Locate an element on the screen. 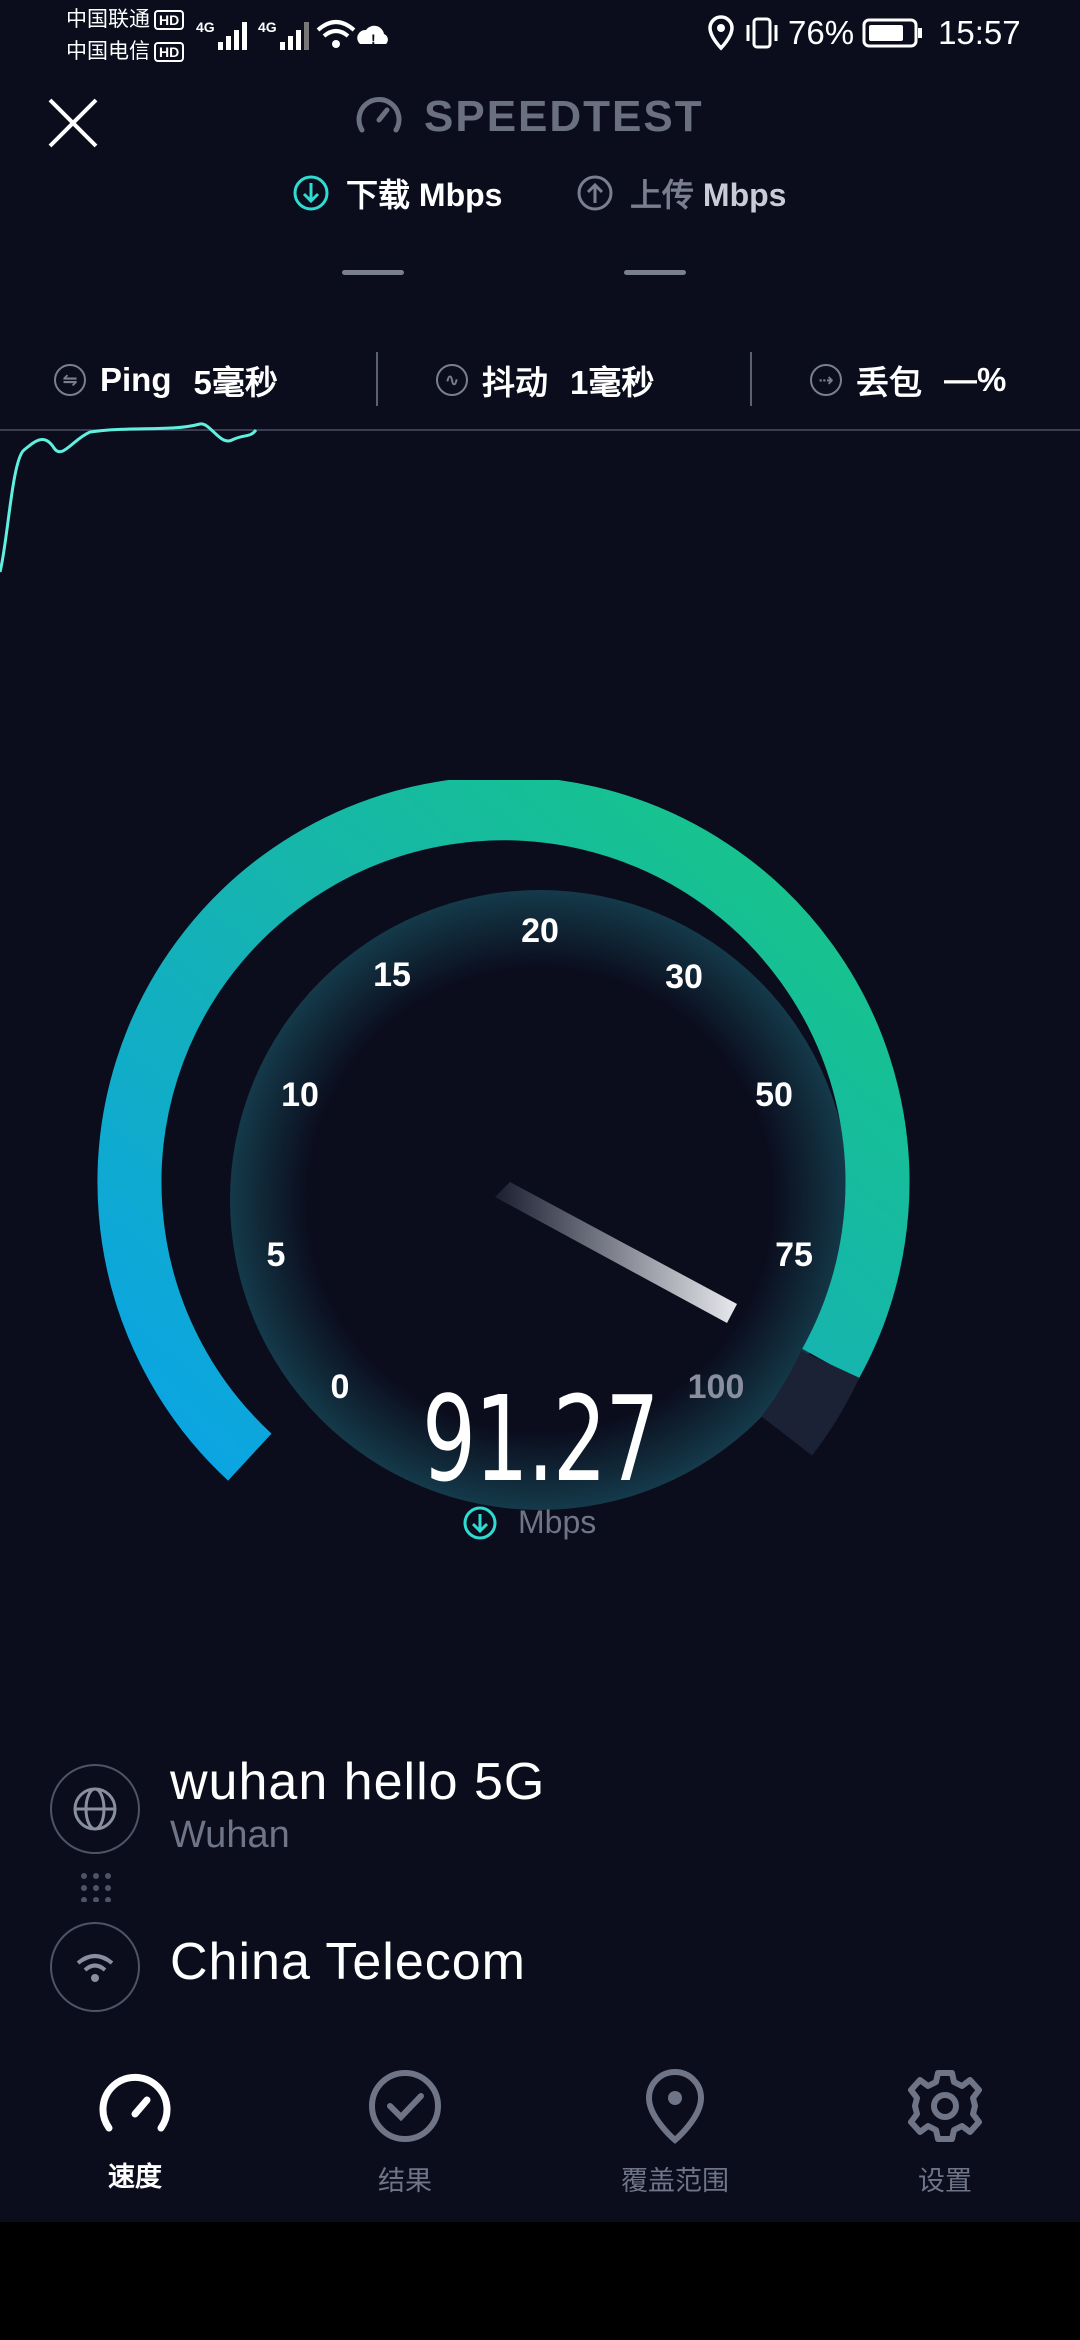 This screenshot has width=1080, height=2340. graph-line is located at coordinates (129, 497).